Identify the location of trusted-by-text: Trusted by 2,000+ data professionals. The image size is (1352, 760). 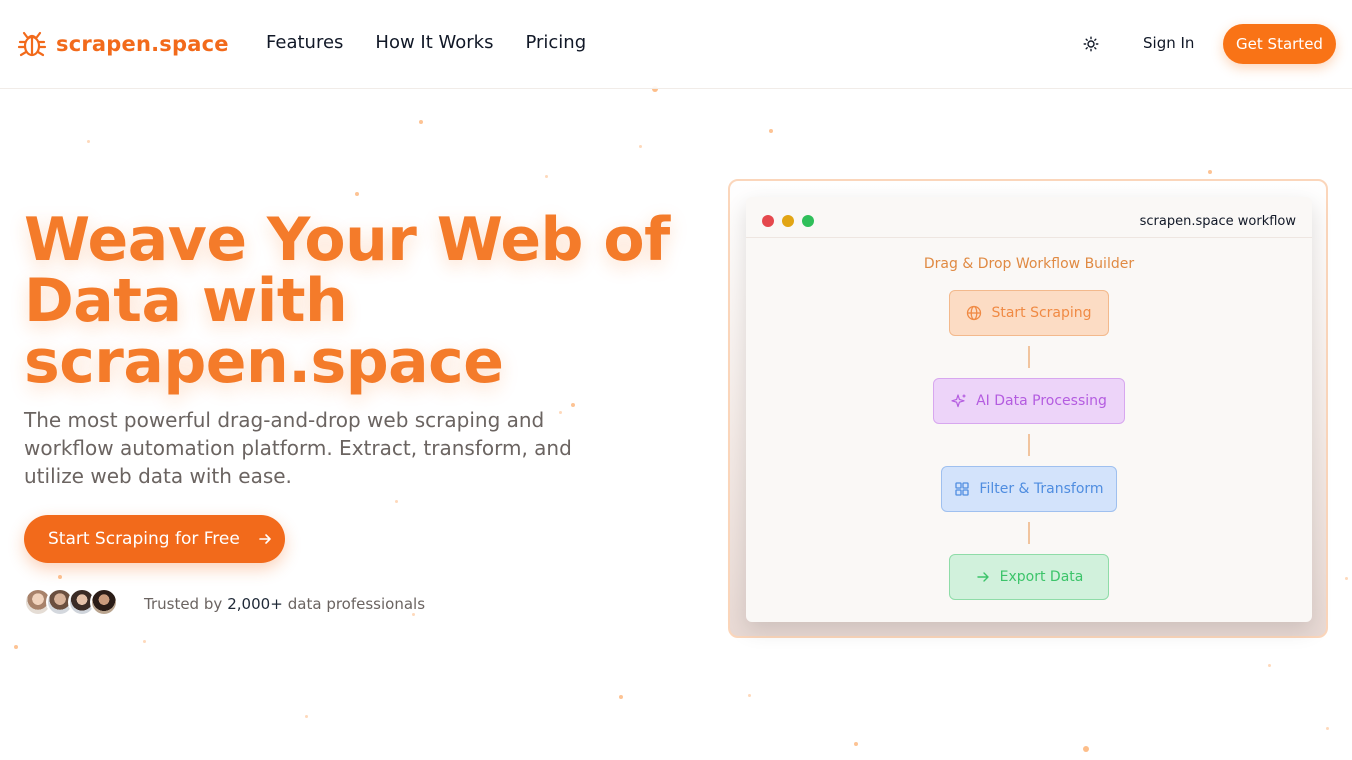
(284, 604).